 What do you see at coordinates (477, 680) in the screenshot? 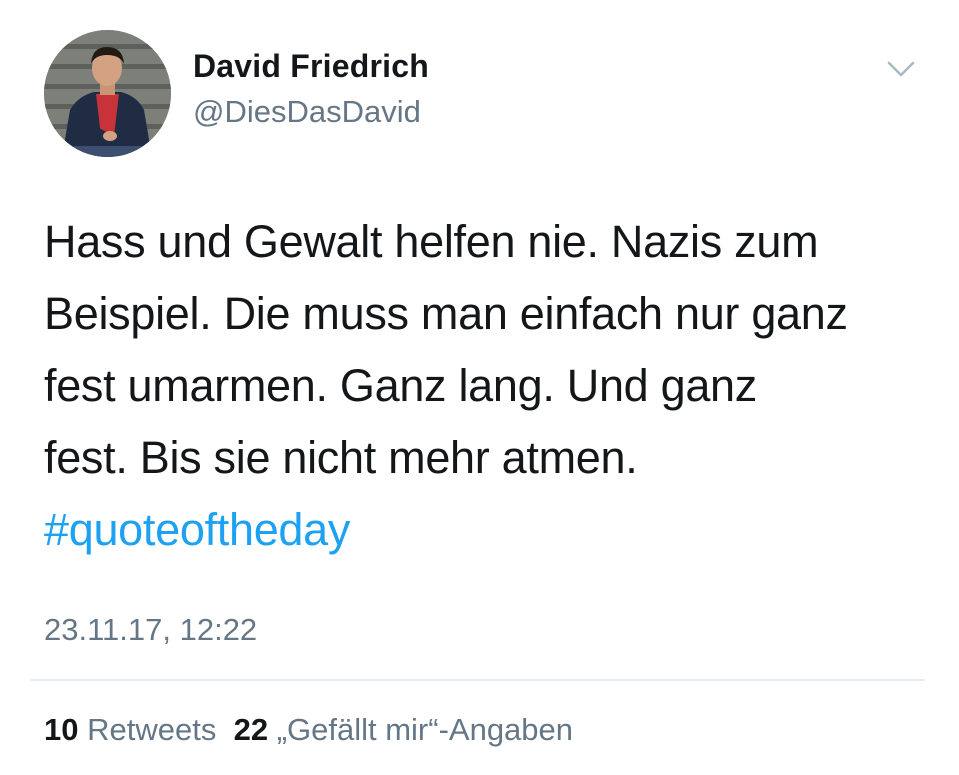
I see `divider` at bounding box center [477, 680].